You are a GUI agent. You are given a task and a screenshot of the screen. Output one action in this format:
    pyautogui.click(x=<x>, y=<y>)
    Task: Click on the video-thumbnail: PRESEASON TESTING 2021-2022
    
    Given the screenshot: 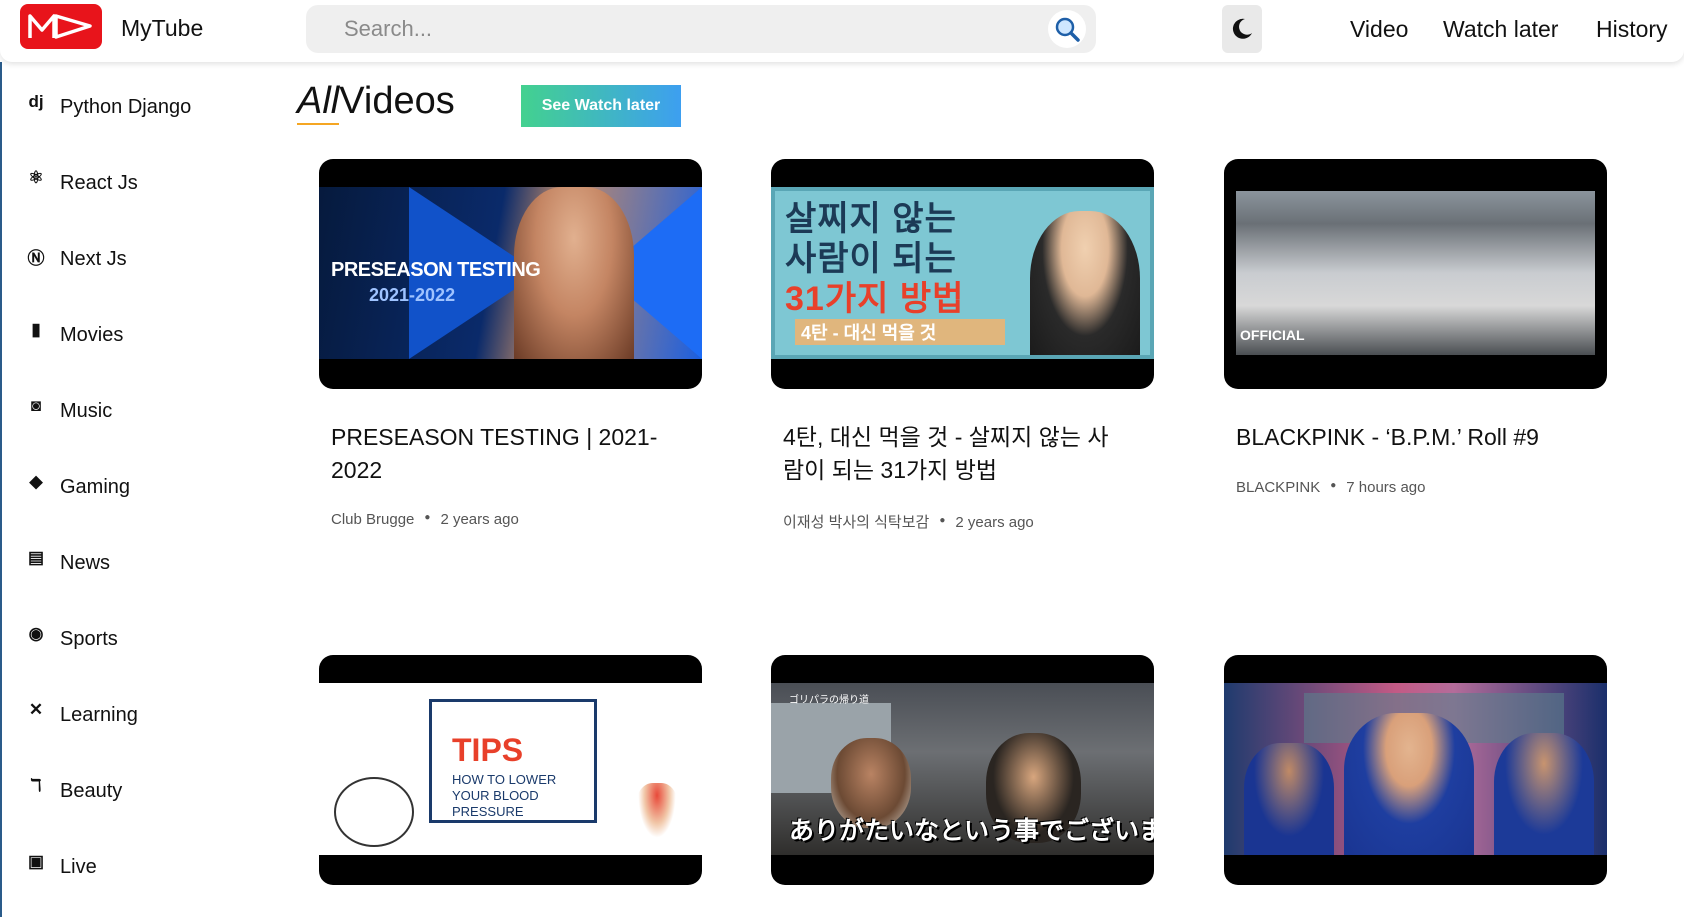 What is the action you would take?
    pyautogui.click(x=510, y=274)
    